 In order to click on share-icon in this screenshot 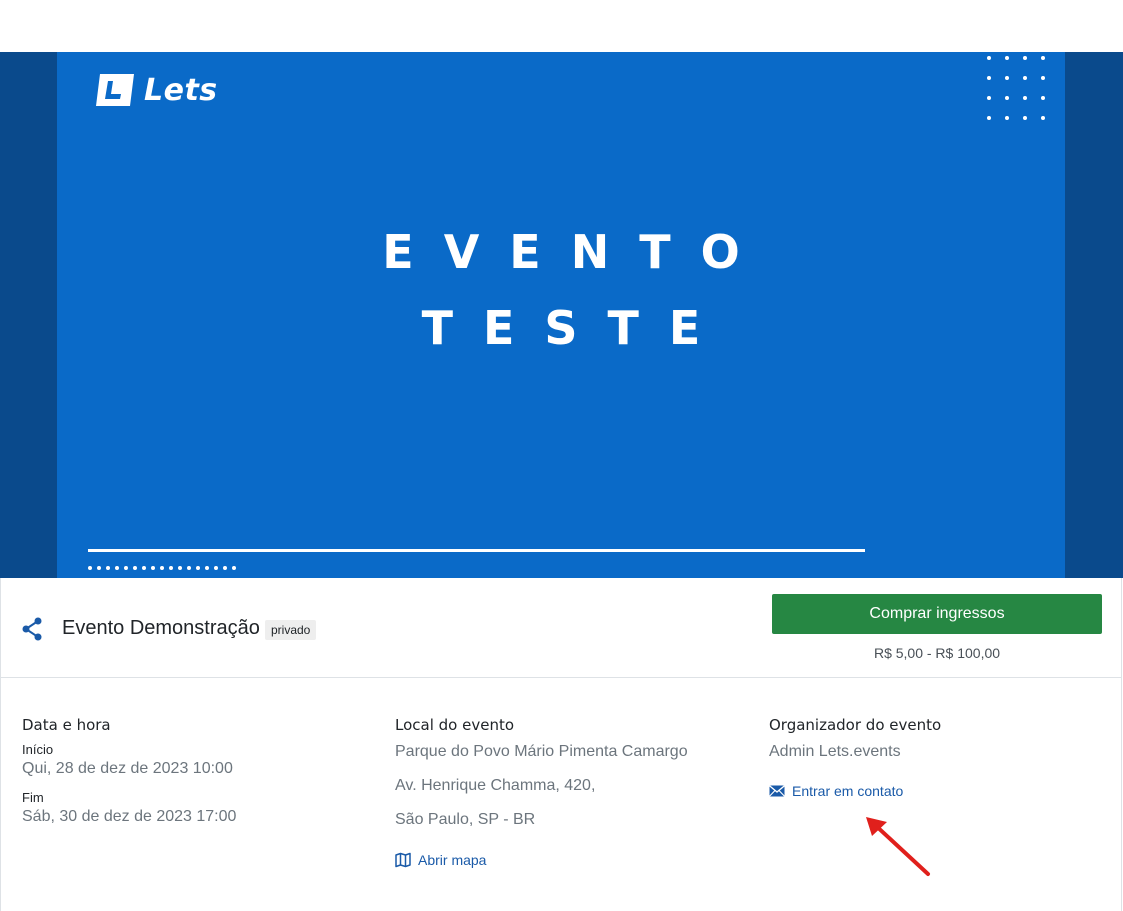, I will do `click(32, 629)`.